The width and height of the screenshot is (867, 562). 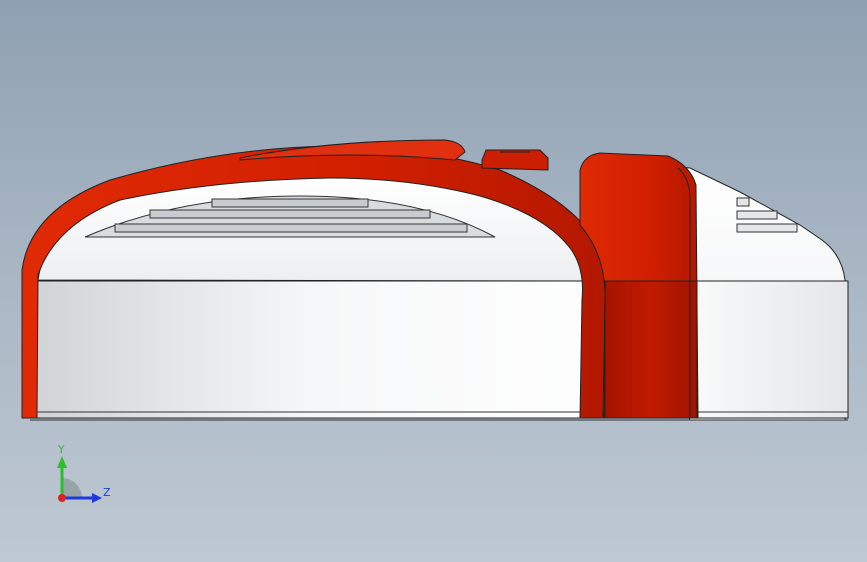 What do you see at coordinates (72, 488) in the screenshot?
I see `triad-arc` at bounding box center [72, 488].